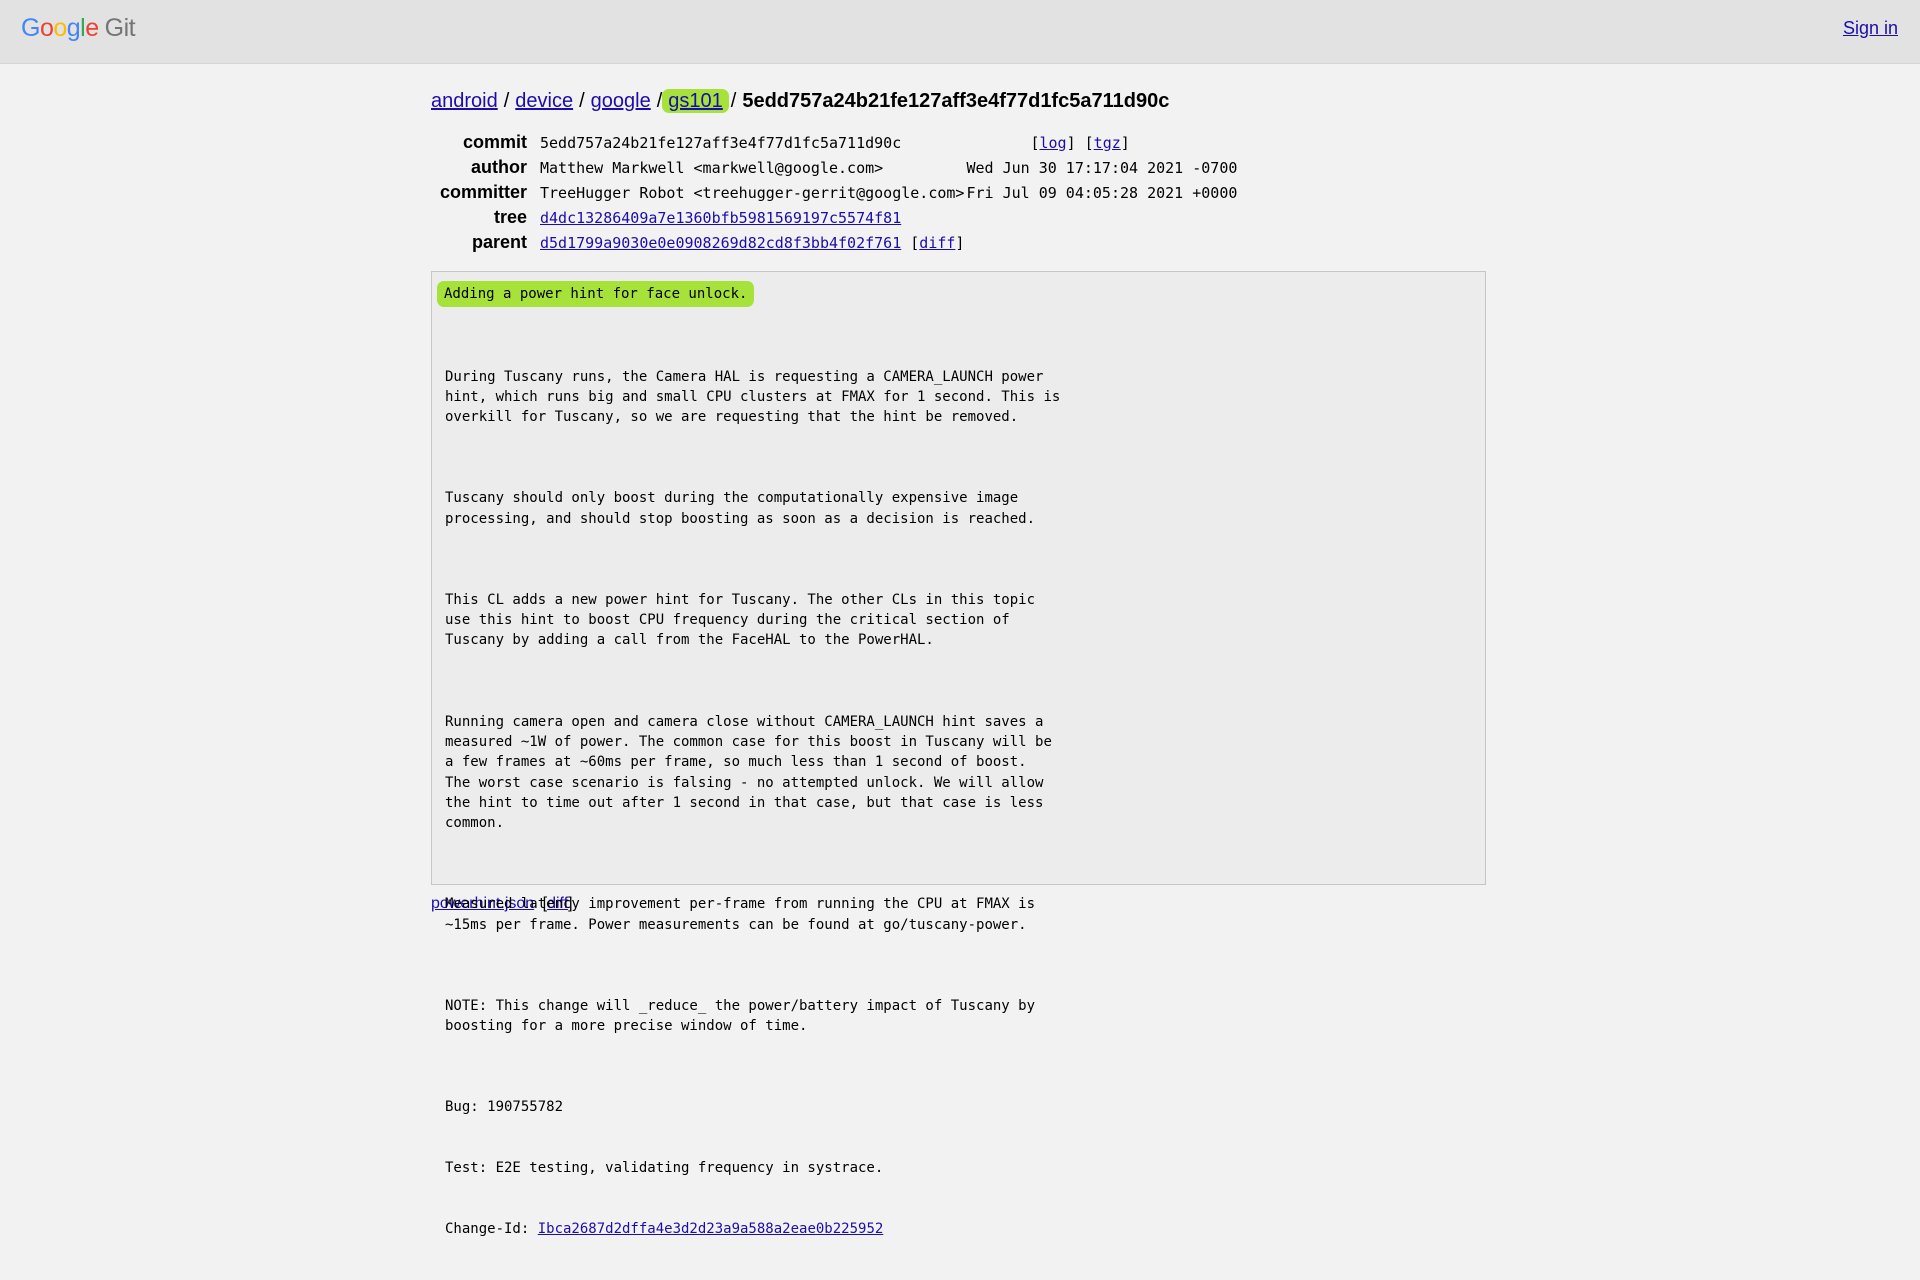 This screenshot has height=1280, width=1920. What do you see at coordinates (30, 28) in the screenshot?
I see `logo-letter: G` at bounding box center [30, 28].